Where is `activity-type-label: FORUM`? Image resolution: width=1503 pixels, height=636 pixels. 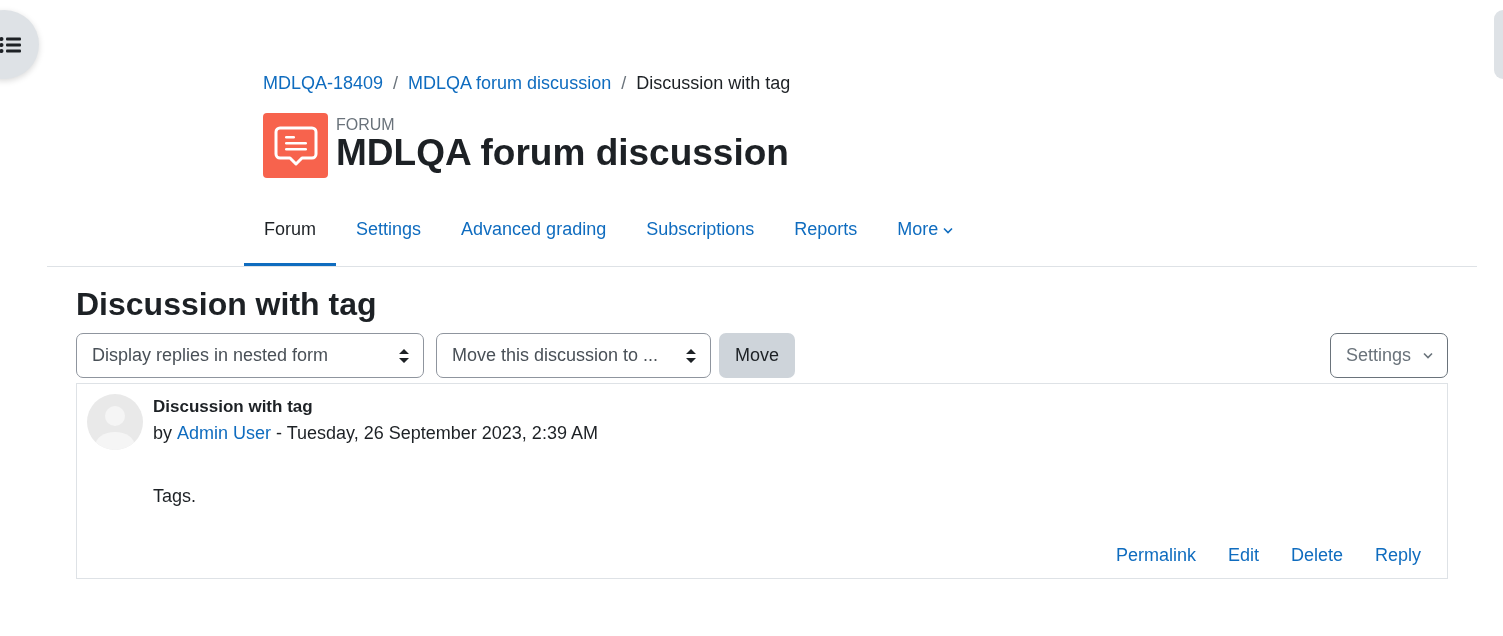
activity-type-label: FORUM is located at coordinates (366, 125).